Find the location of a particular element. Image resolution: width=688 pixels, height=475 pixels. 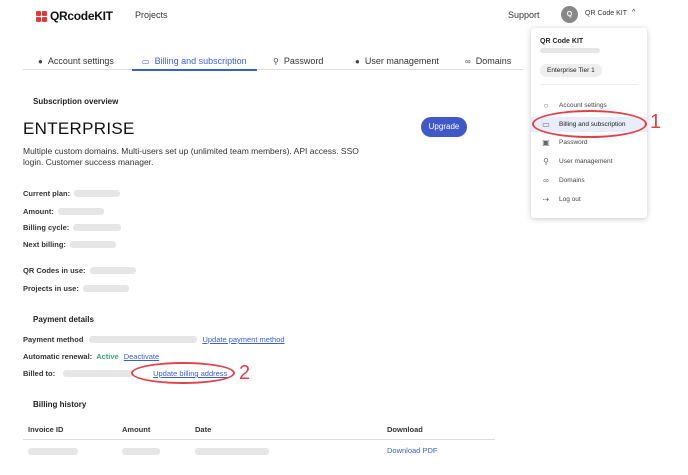

qr-codes-row: QR Codes in use: is located at coordinates (79, 270).